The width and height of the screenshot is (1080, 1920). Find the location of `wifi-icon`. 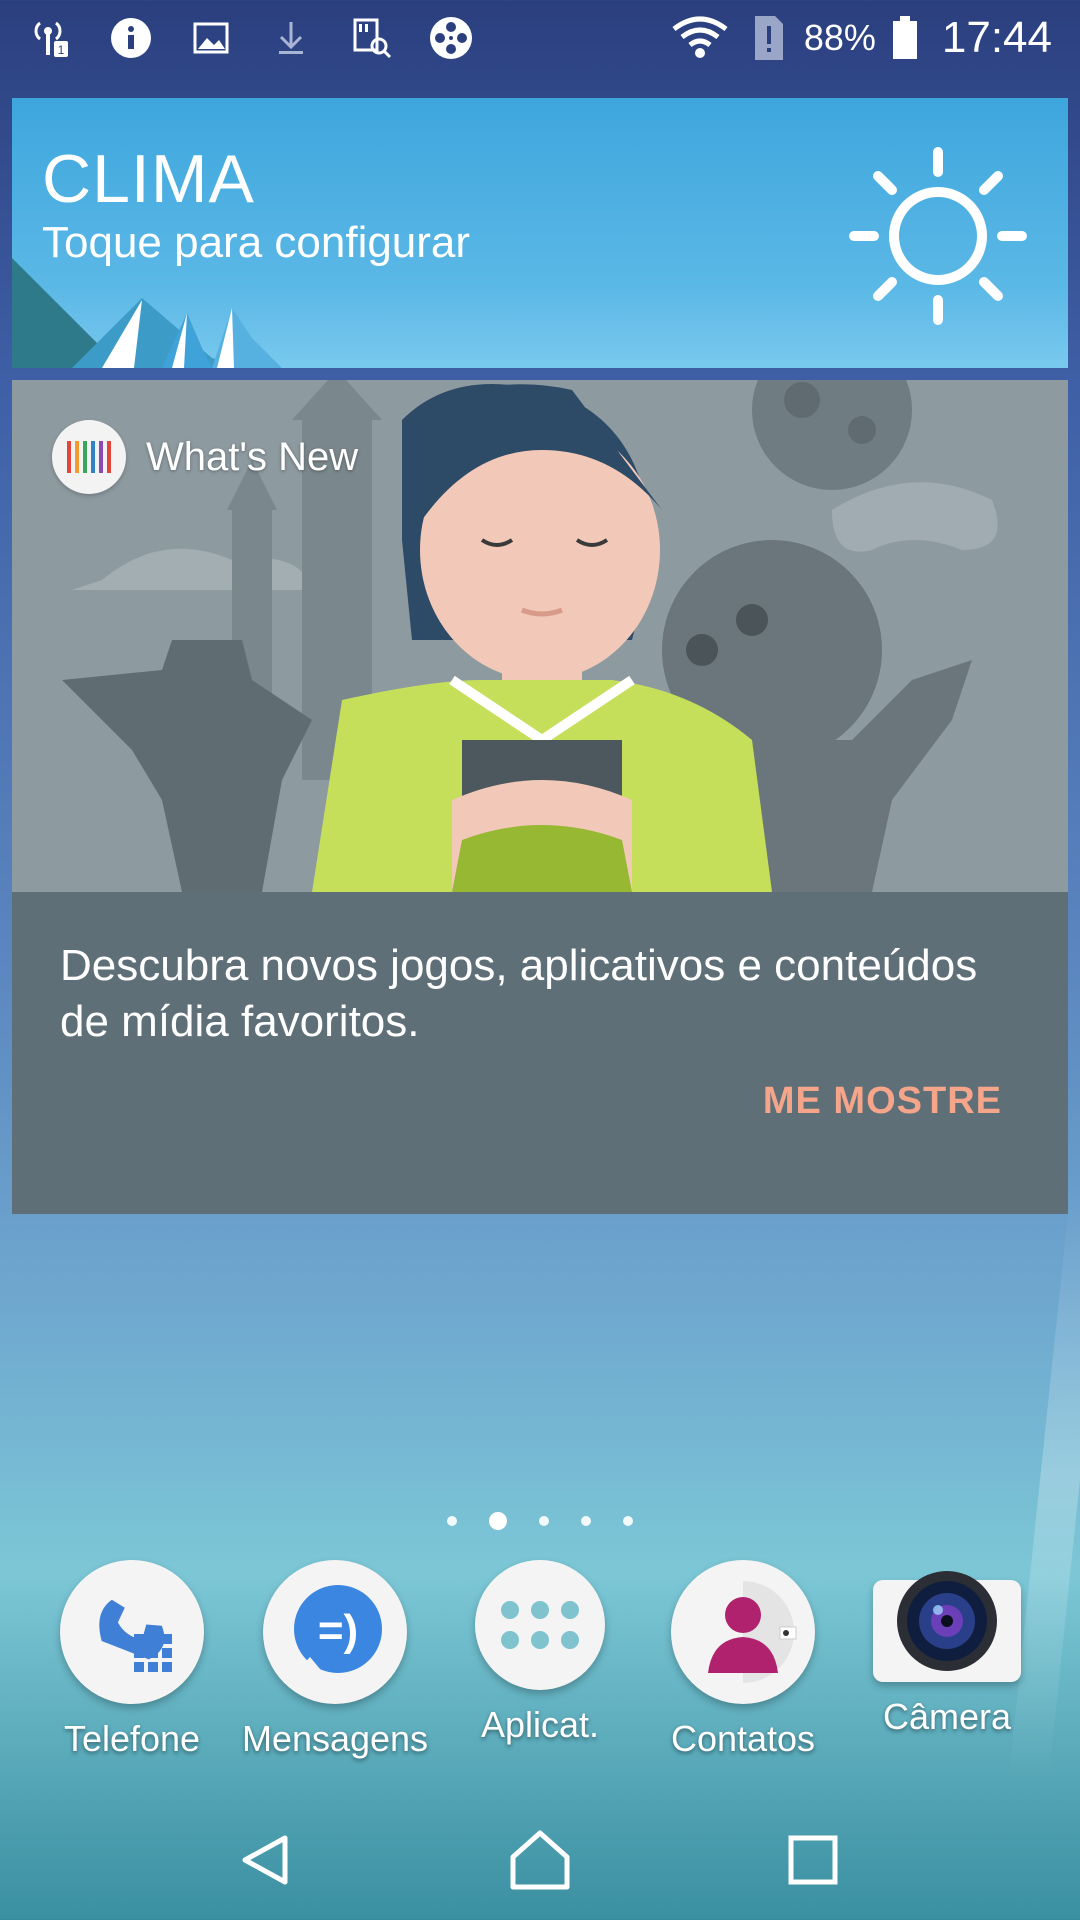

wifi-icon is located at coordinates (700, 38).